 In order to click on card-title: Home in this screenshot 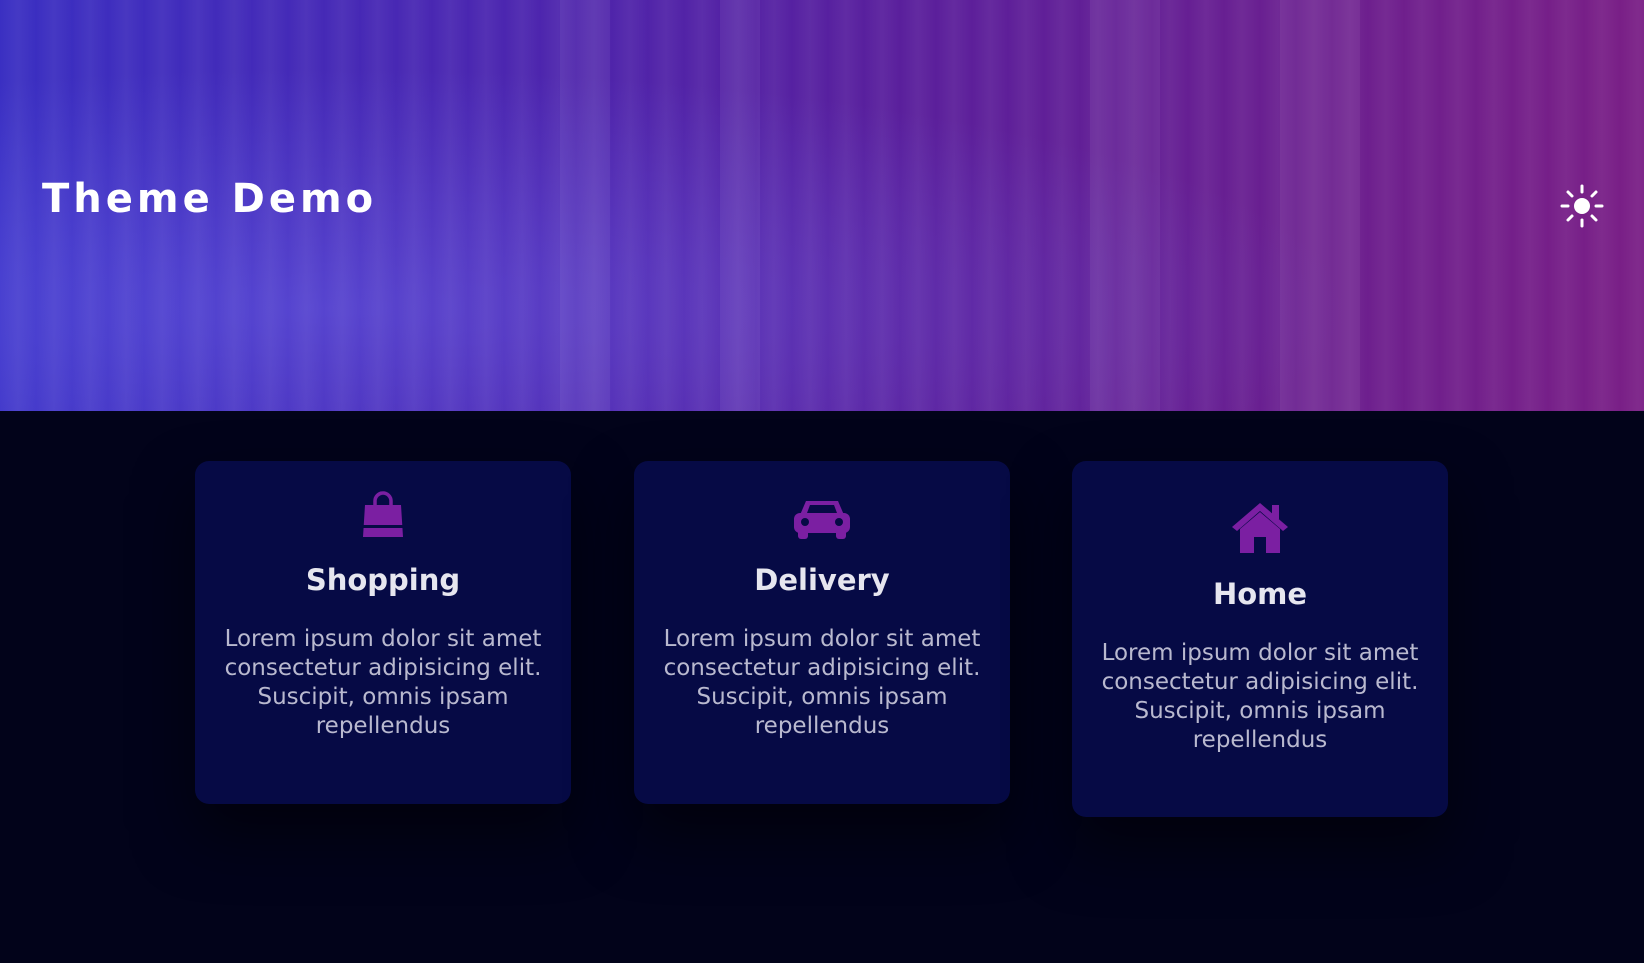, I will do `click(1260, 594)`.